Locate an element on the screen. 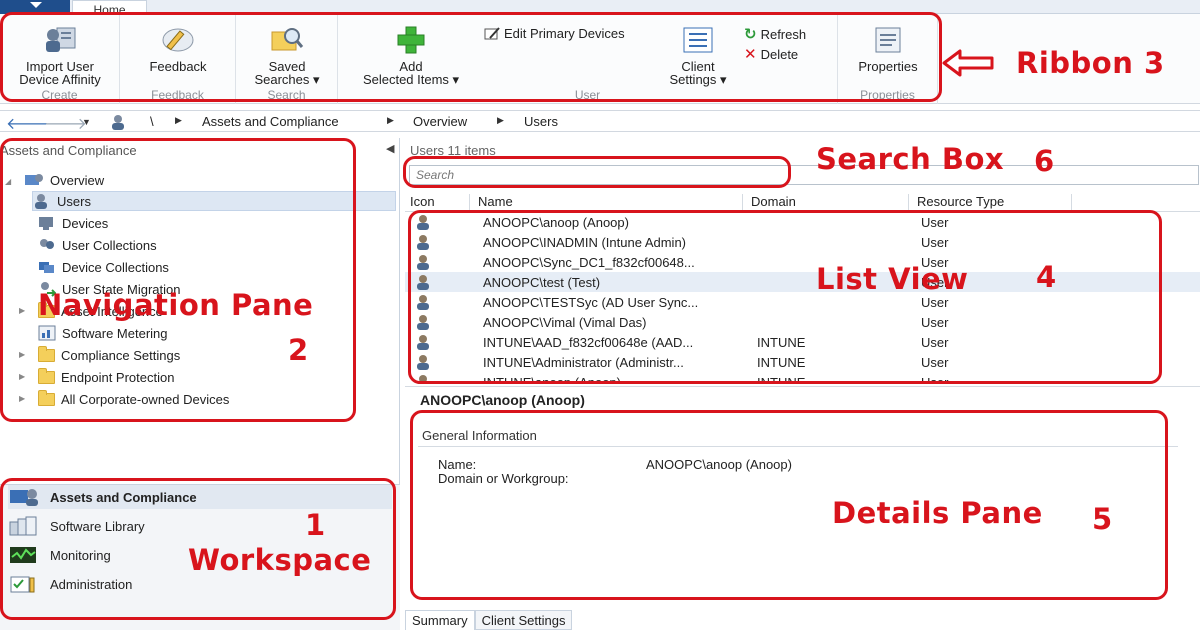  list-item-name: ANOOPC\Vimal (Vimal Das) is located at coordinates (565, 322).